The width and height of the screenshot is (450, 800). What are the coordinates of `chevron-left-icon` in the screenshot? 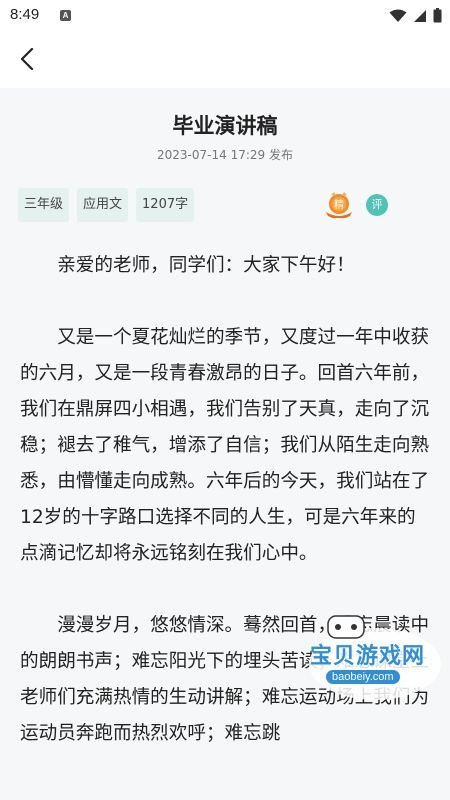 It's located at (27, 59).